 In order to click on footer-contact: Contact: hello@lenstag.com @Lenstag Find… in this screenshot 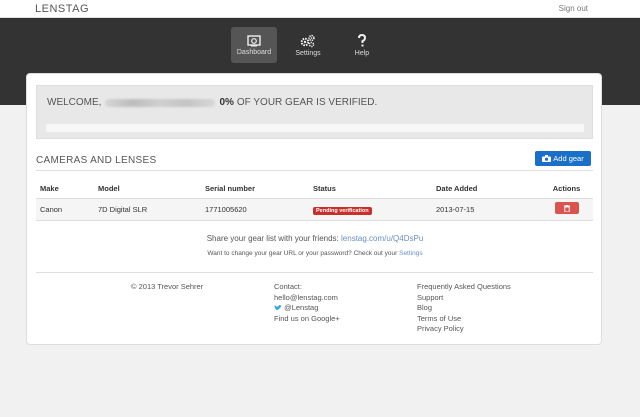, I will do `click(307, 303)`.